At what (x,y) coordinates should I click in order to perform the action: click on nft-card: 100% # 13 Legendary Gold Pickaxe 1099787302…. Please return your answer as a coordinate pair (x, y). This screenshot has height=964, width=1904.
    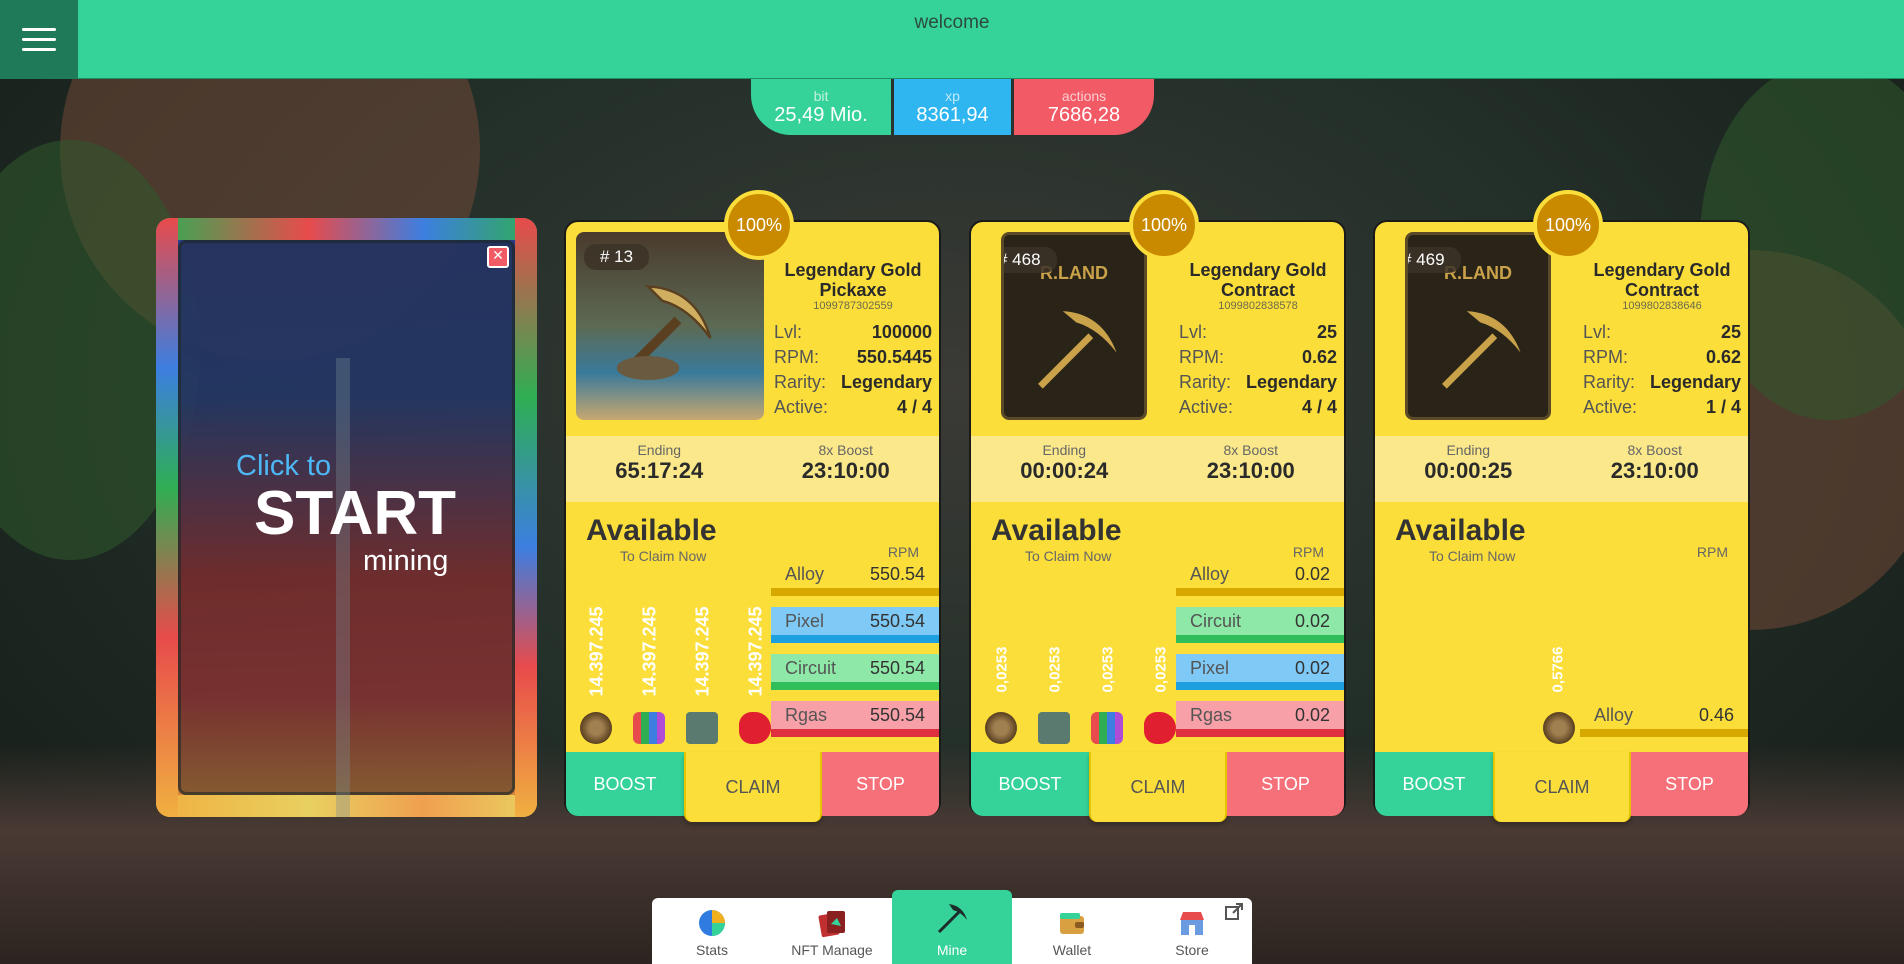
    Looking at the image, I should click on (752, 506).